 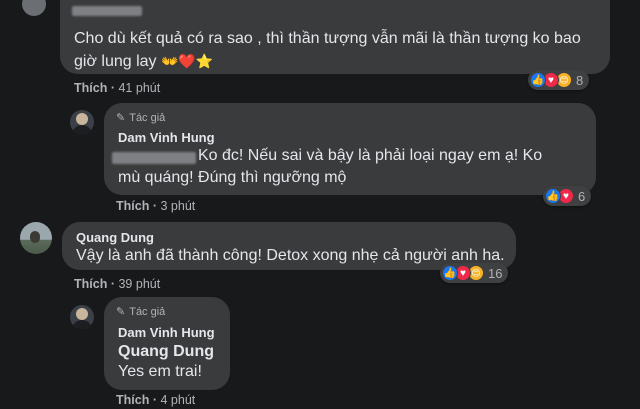 I want to click on comment-meta: Thích · 39 phút, so click(x=117, y=284).